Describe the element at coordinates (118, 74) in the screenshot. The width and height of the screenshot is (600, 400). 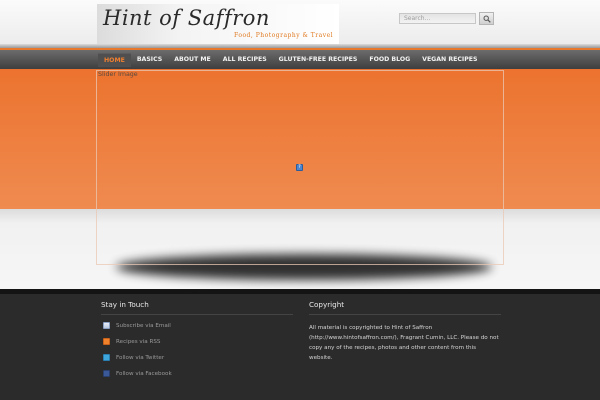
I see `slider-image-alt-text: Slider Image` at that location.